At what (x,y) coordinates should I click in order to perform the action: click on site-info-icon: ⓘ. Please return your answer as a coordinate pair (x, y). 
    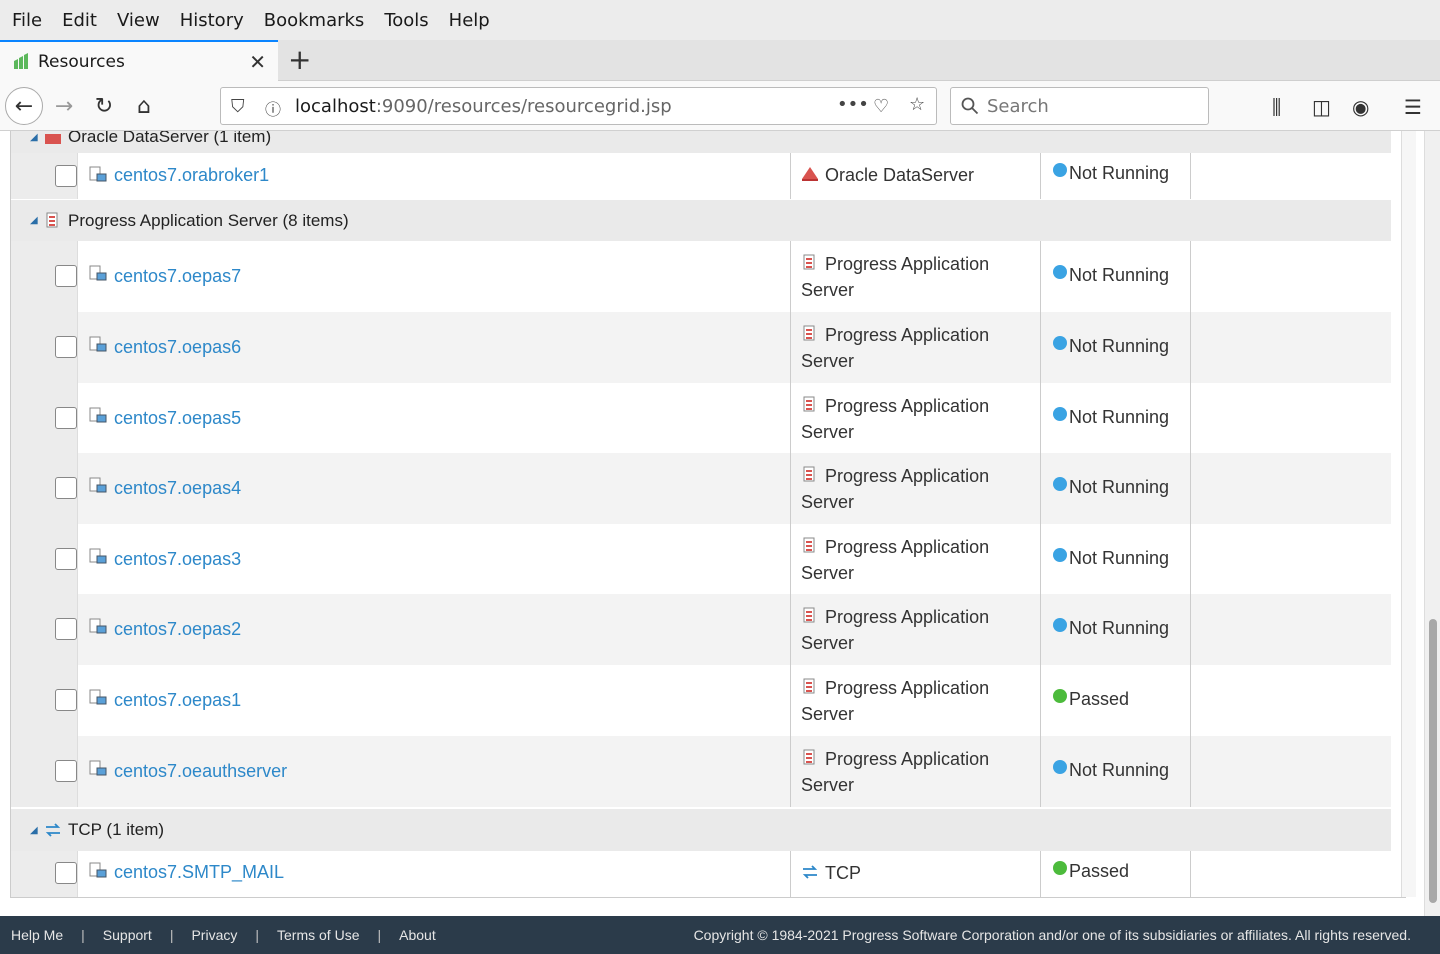
    Looking at the image, I should click on (273, 108).